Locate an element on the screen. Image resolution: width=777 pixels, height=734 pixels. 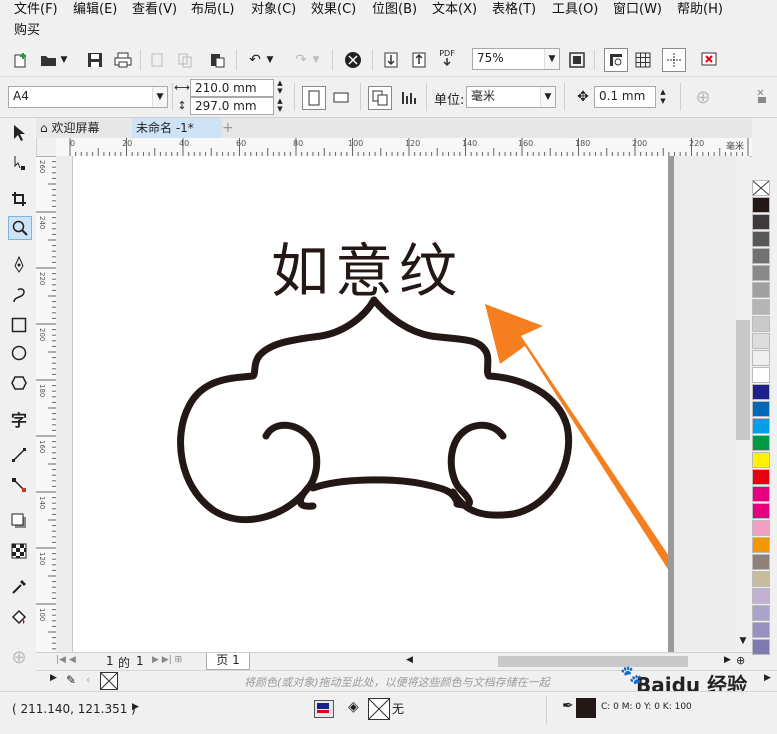
menu-tools: 工具(O) is located at coordinates (575, 10).